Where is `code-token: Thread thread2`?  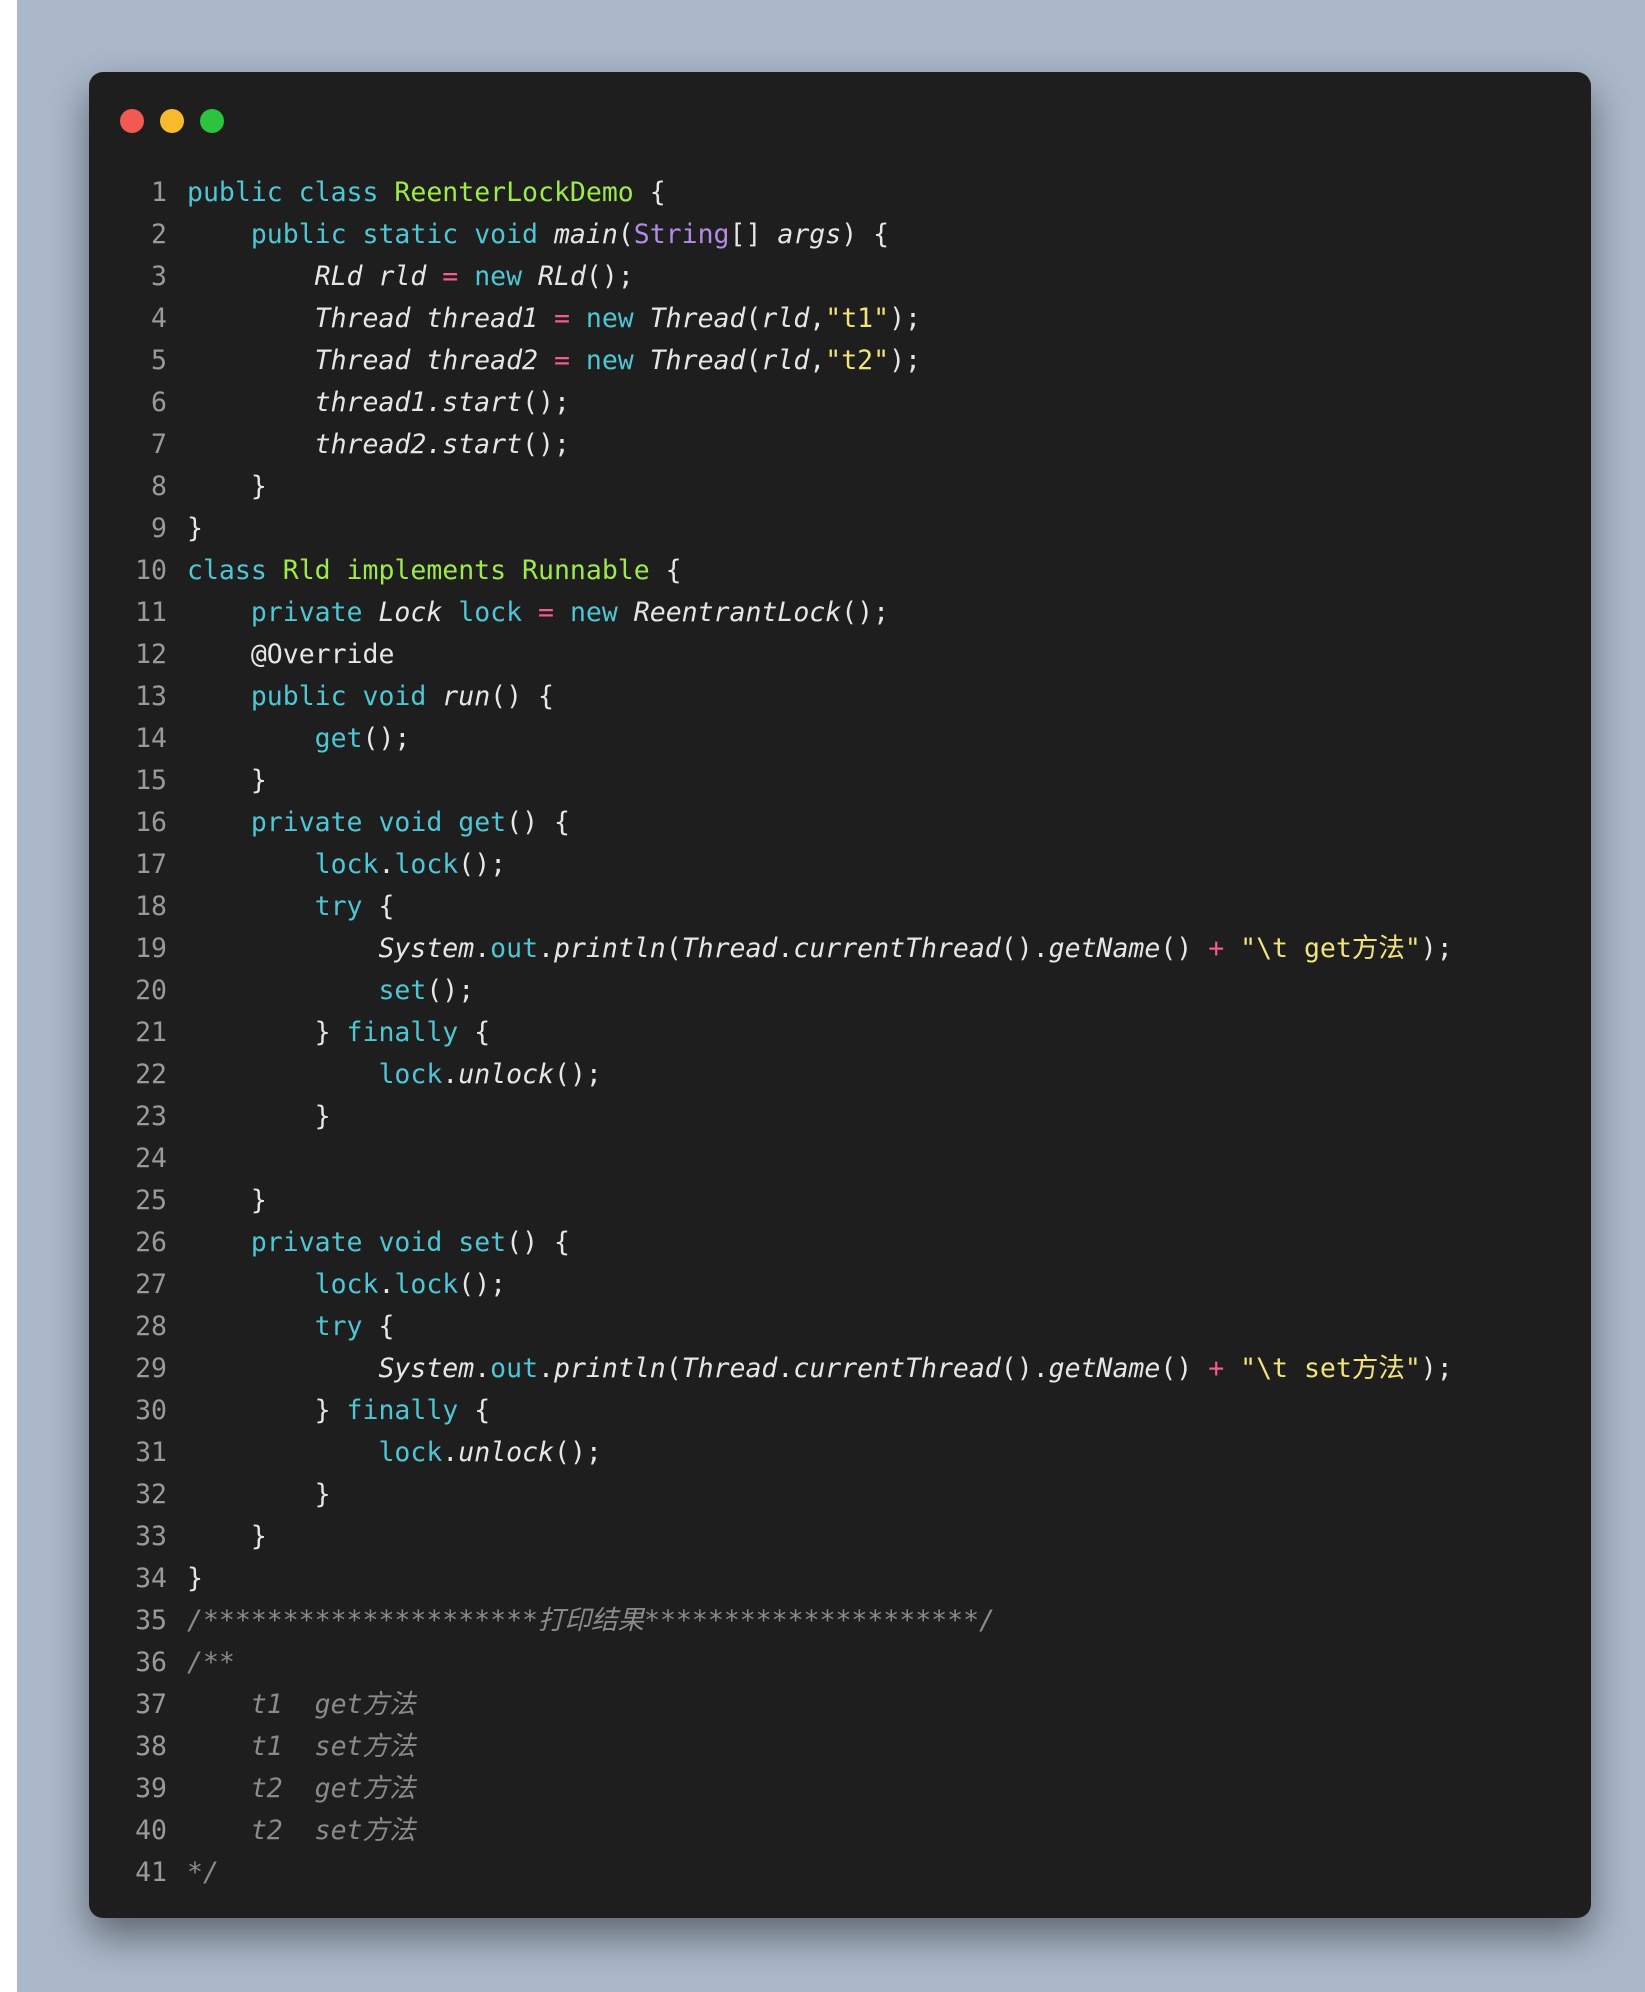
code-token: Thread thread2 is located at coordinates (434, 360).